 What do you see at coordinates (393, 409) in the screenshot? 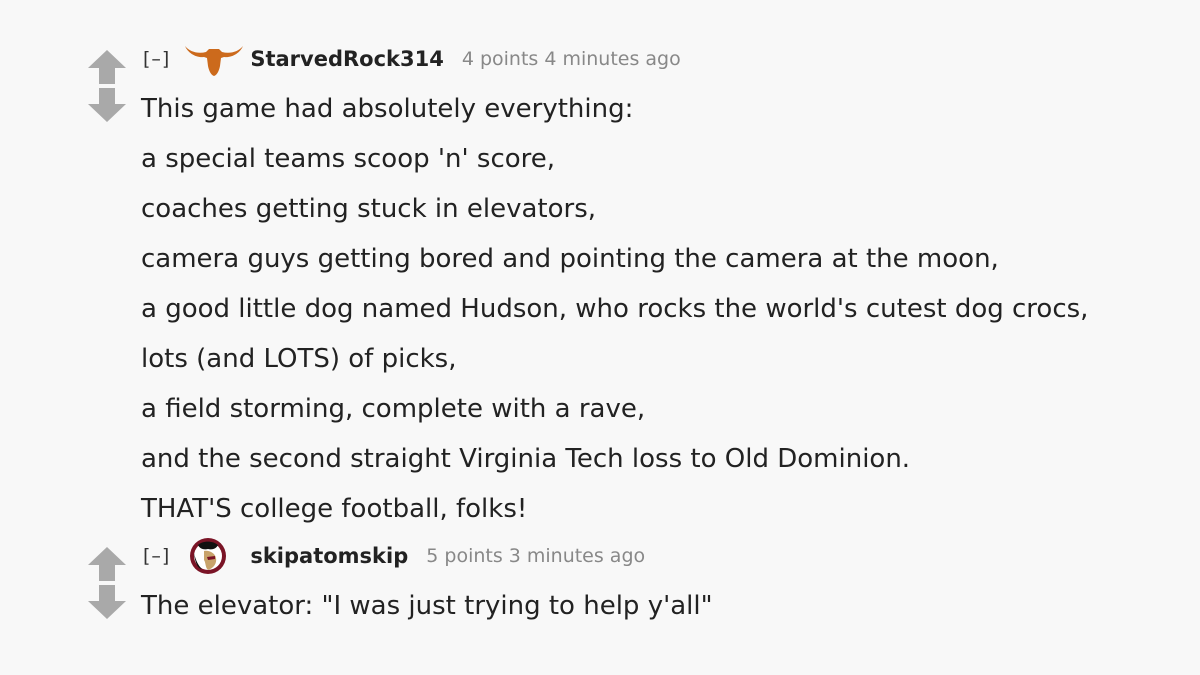
I see `comment-body-line: a field storming, complete with a rave,` at bounding box center [393, 409].